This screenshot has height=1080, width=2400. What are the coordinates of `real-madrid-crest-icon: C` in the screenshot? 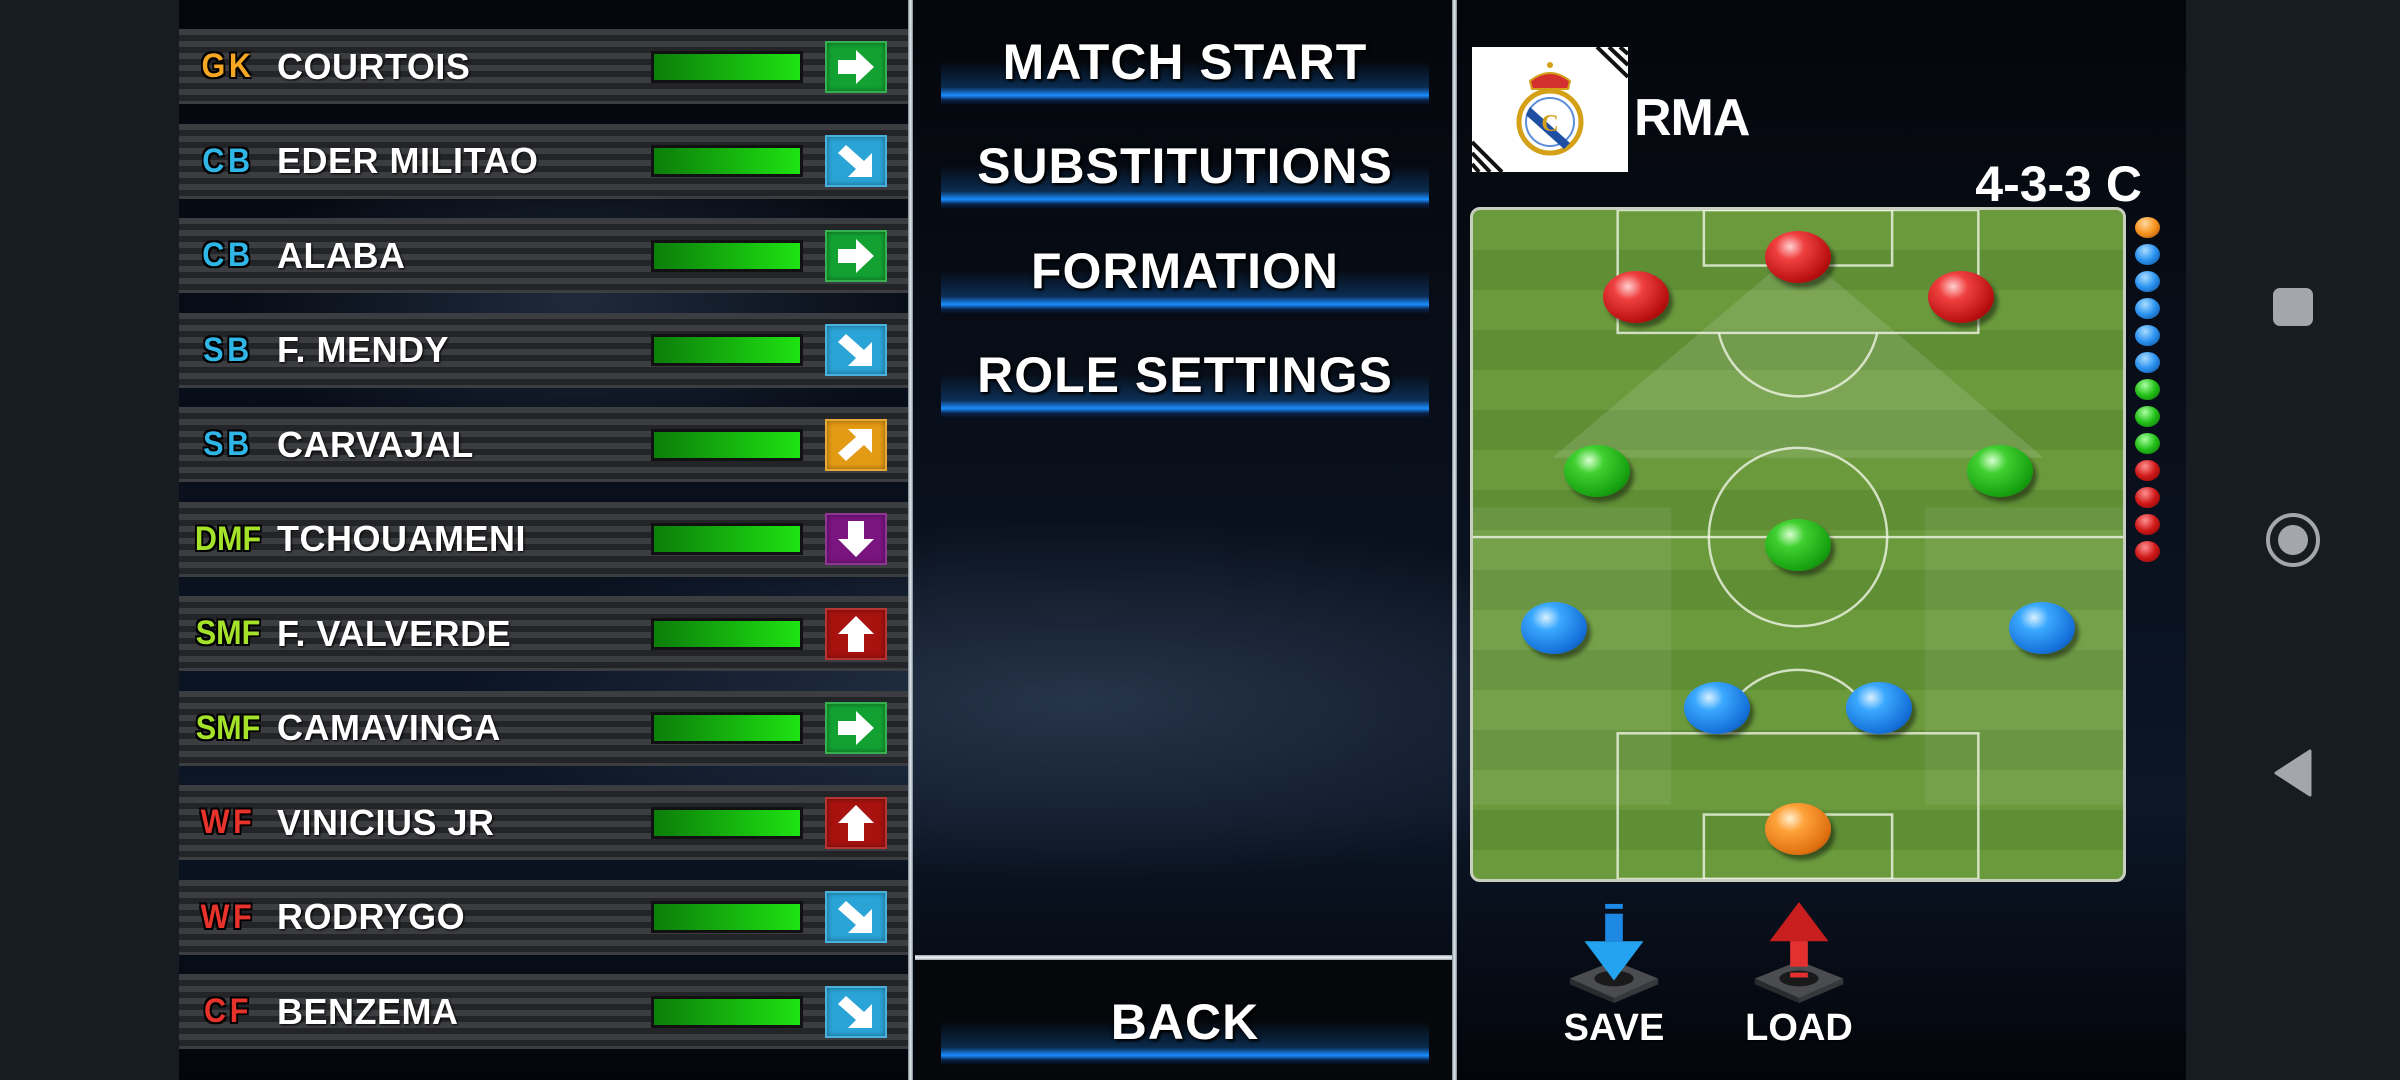 It's located at (1550, 109).